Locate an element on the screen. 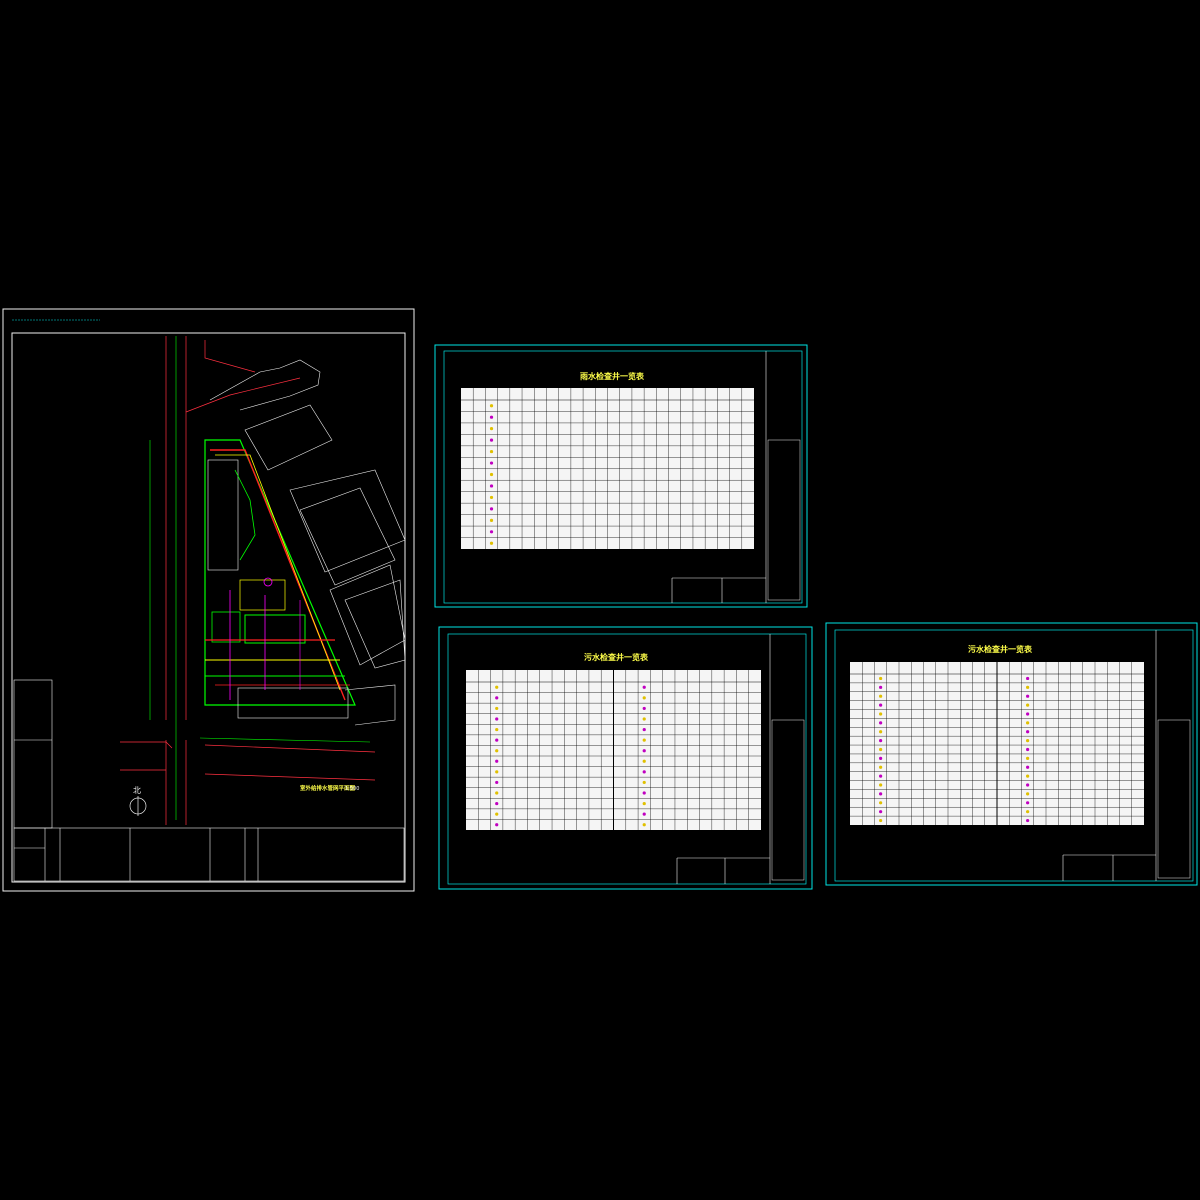 Image resolution: width=1200 pixels, height=1200 pixels. sewage-sheet-2-title: 污水检查井一览表 is located at coordinates (1000, 649).